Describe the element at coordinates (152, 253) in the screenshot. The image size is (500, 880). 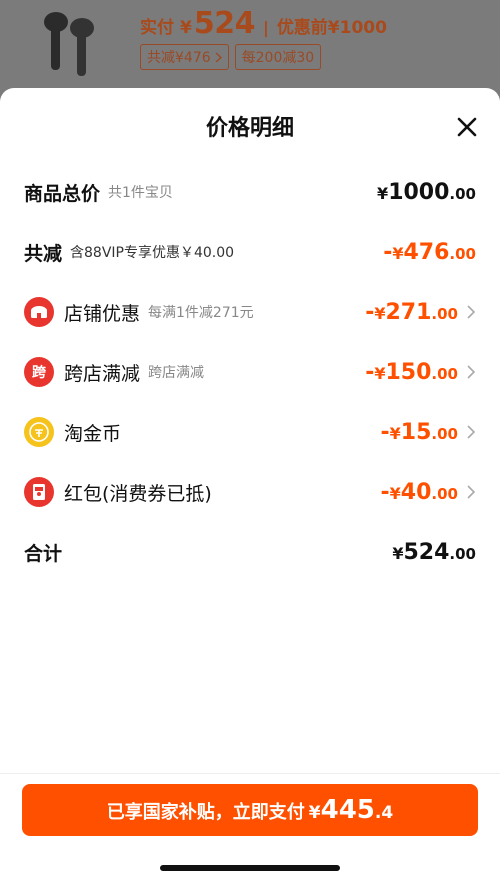
I see `row-sub: 含88VIP专享优惠￥40.00` at that location.